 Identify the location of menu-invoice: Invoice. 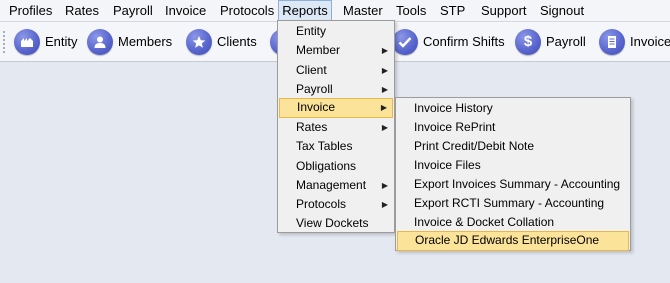
(185, 10).